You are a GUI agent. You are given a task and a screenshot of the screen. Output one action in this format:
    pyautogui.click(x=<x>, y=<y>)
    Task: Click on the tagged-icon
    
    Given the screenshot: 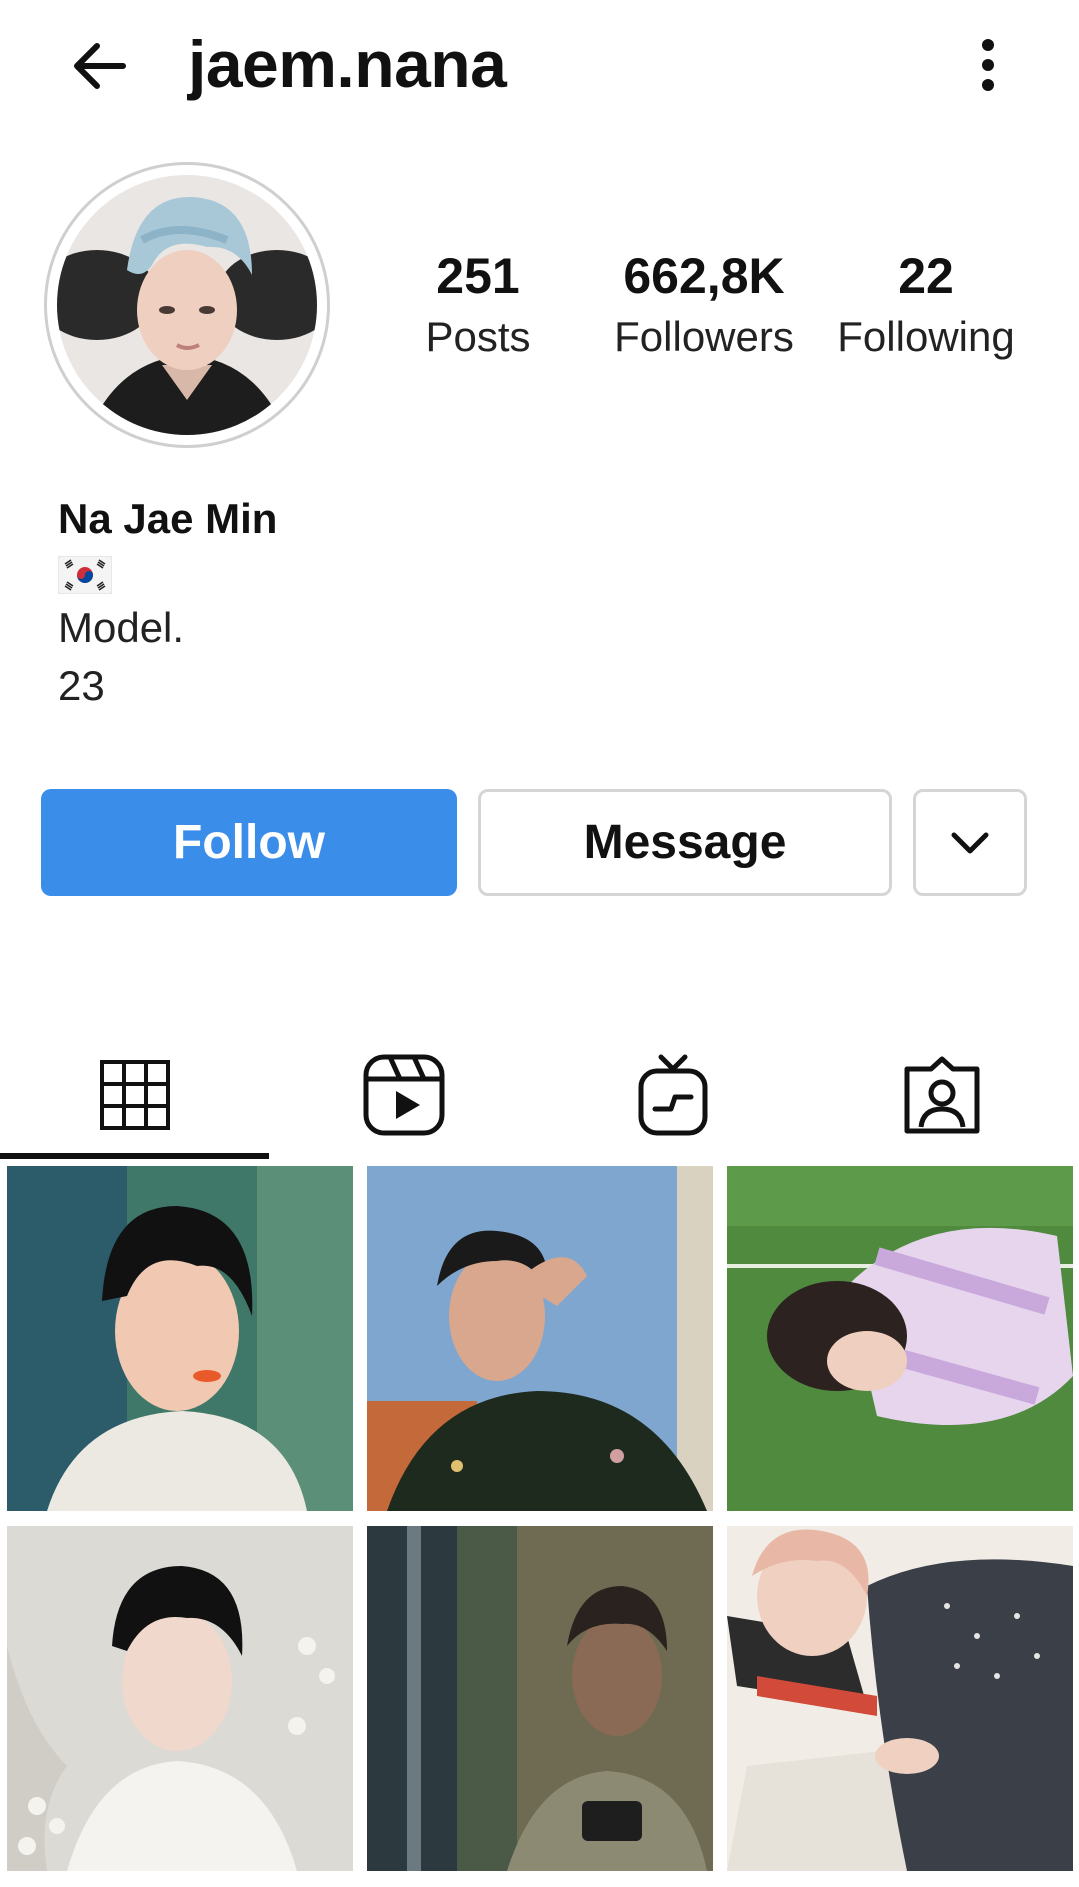 What is the action you would take?
    pyautogui.click(x=941, y=1095)
    